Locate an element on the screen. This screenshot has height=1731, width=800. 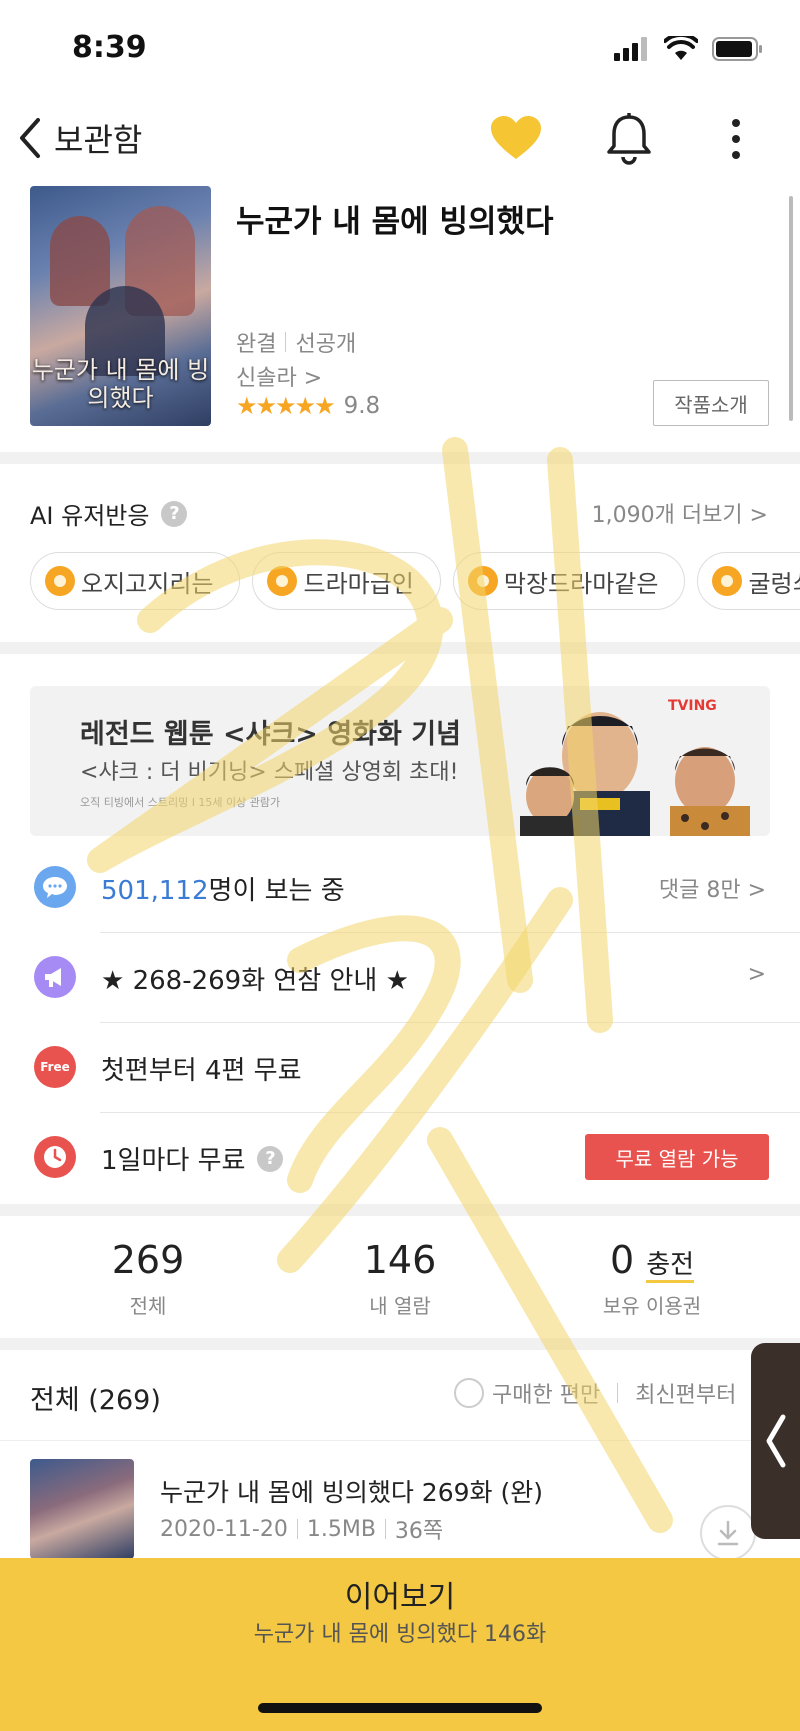
stat-tickets-label: 보유 이용권 is located at coordinates (652, 1306).